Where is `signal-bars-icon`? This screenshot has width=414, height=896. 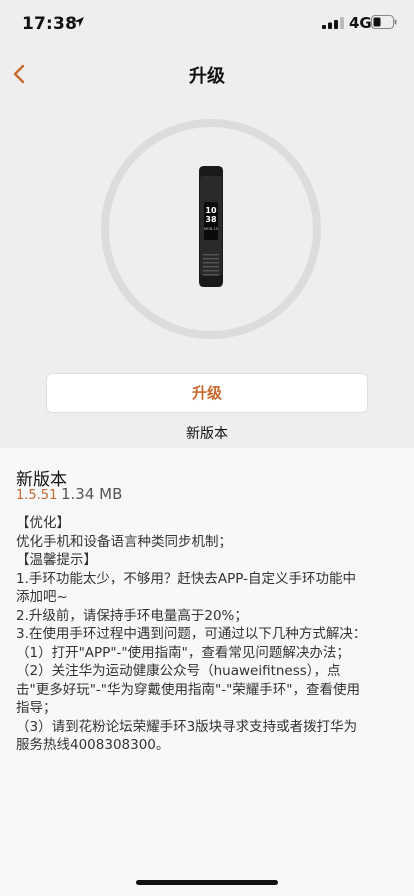
signal-bars-icon is located at coordinates (333, 23).